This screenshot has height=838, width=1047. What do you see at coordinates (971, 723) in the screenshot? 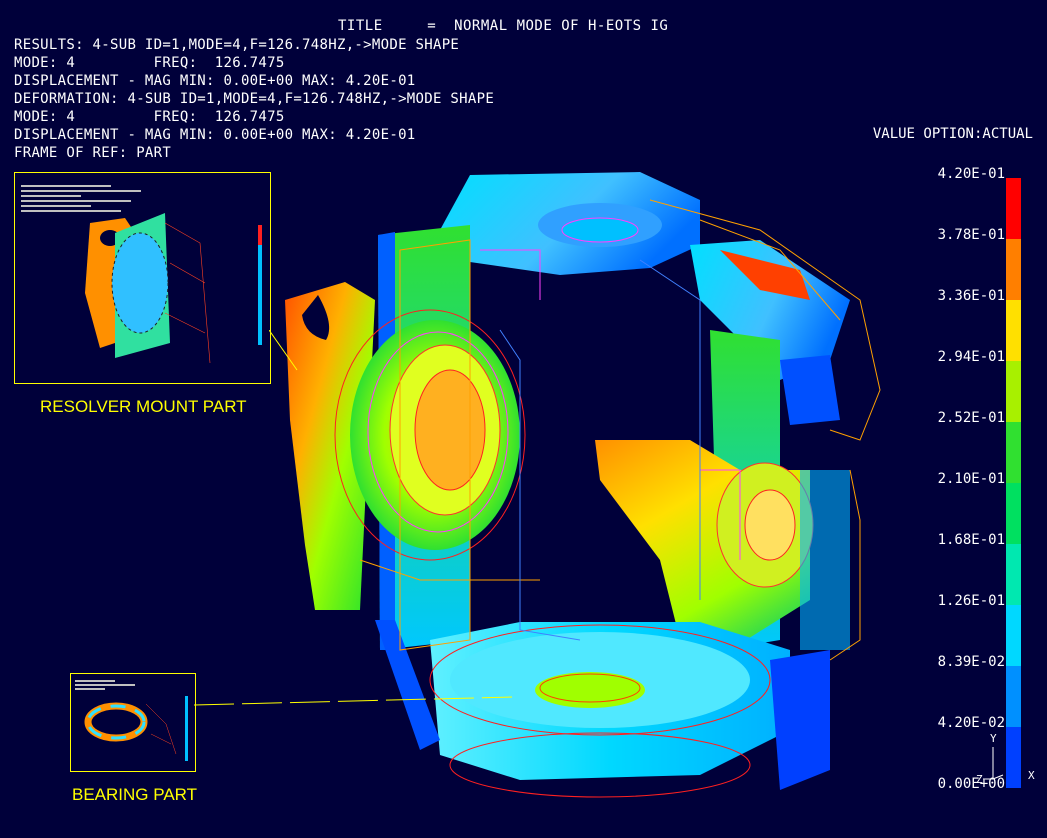
I see `legend-label: 4.20E-02` at bounding box center [971, 723].